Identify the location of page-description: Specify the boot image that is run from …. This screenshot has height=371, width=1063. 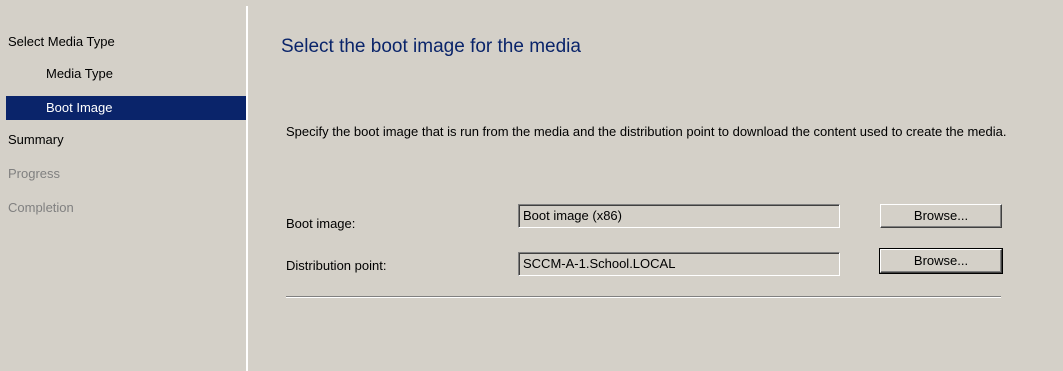
(646, 131).